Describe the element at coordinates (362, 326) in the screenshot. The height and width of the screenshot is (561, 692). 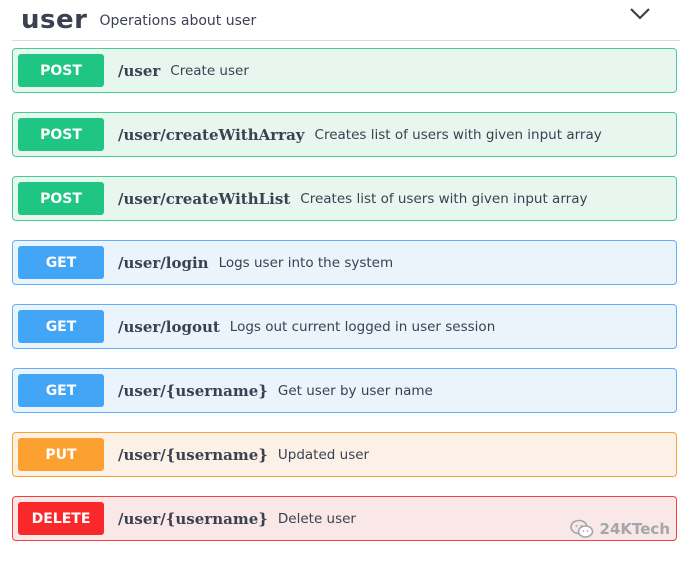
I see `operation-summary: Logs out current logged in user session` at that location.